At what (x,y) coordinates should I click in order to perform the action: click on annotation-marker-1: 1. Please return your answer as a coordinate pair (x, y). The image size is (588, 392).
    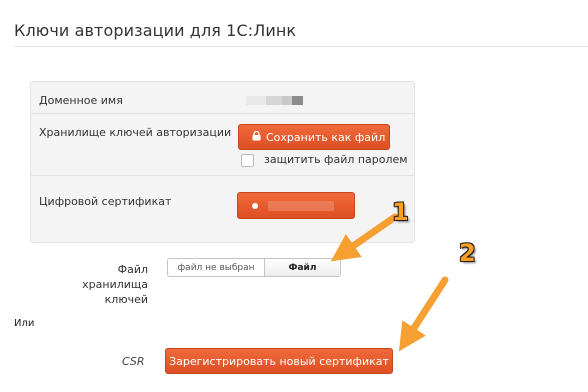
    Looking at the image, I should click on (400, 212).